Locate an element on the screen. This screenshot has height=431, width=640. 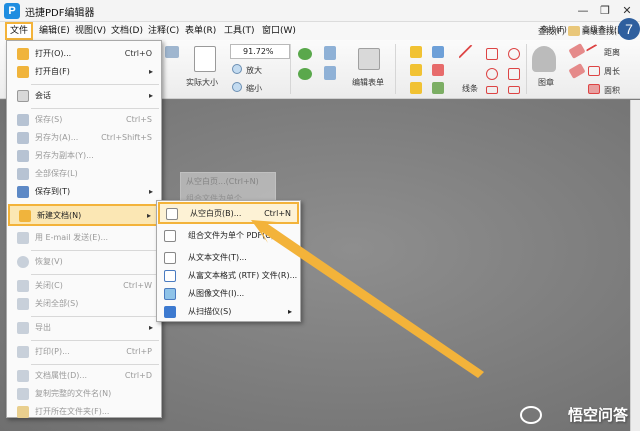
title-bar: P 迅捷PDF编辑器 — ❐ ✕ is located at coordinates (320, 11).